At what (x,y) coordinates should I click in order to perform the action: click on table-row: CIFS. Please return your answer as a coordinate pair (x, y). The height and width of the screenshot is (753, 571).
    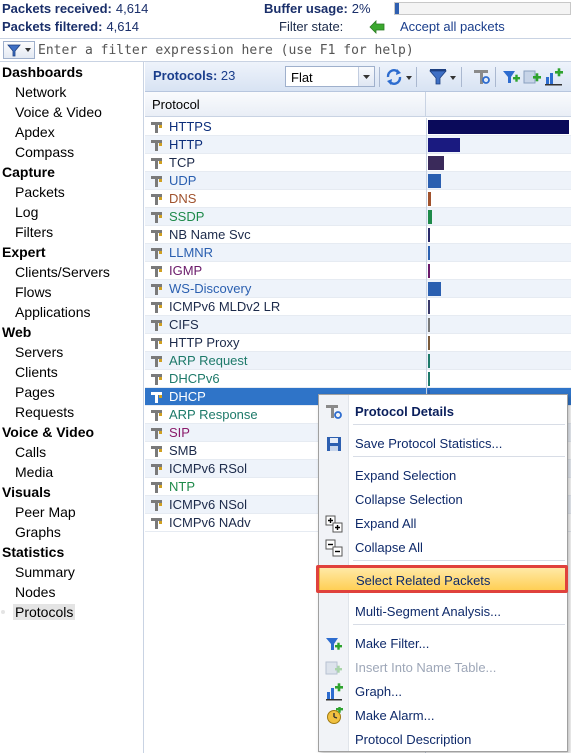
    Looking at the image, I should click on (358, 325).